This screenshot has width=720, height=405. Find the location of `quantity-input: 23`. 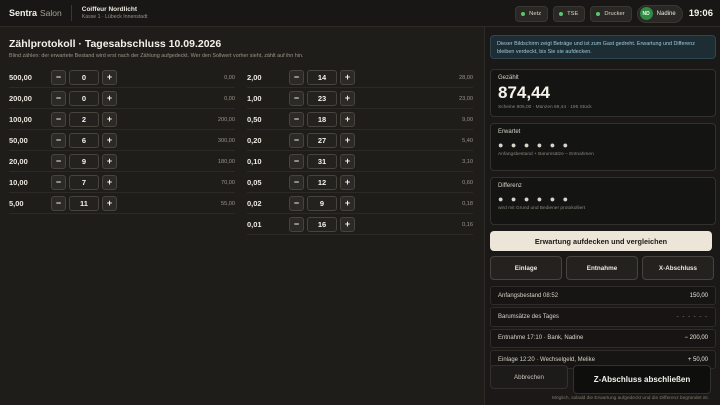

quantity-input: 23 is located at coordinates (322, 98).